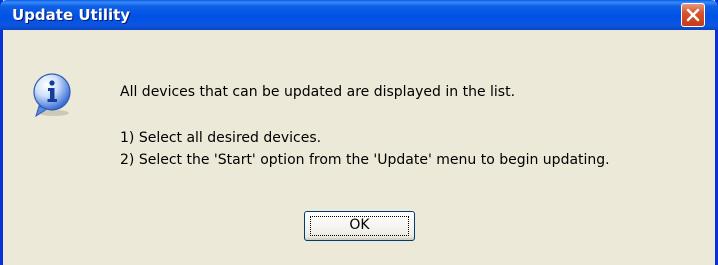 The image size is (718, 265). I want to click on message-line-2: 1) Select all desired devices., so click(221, 138).